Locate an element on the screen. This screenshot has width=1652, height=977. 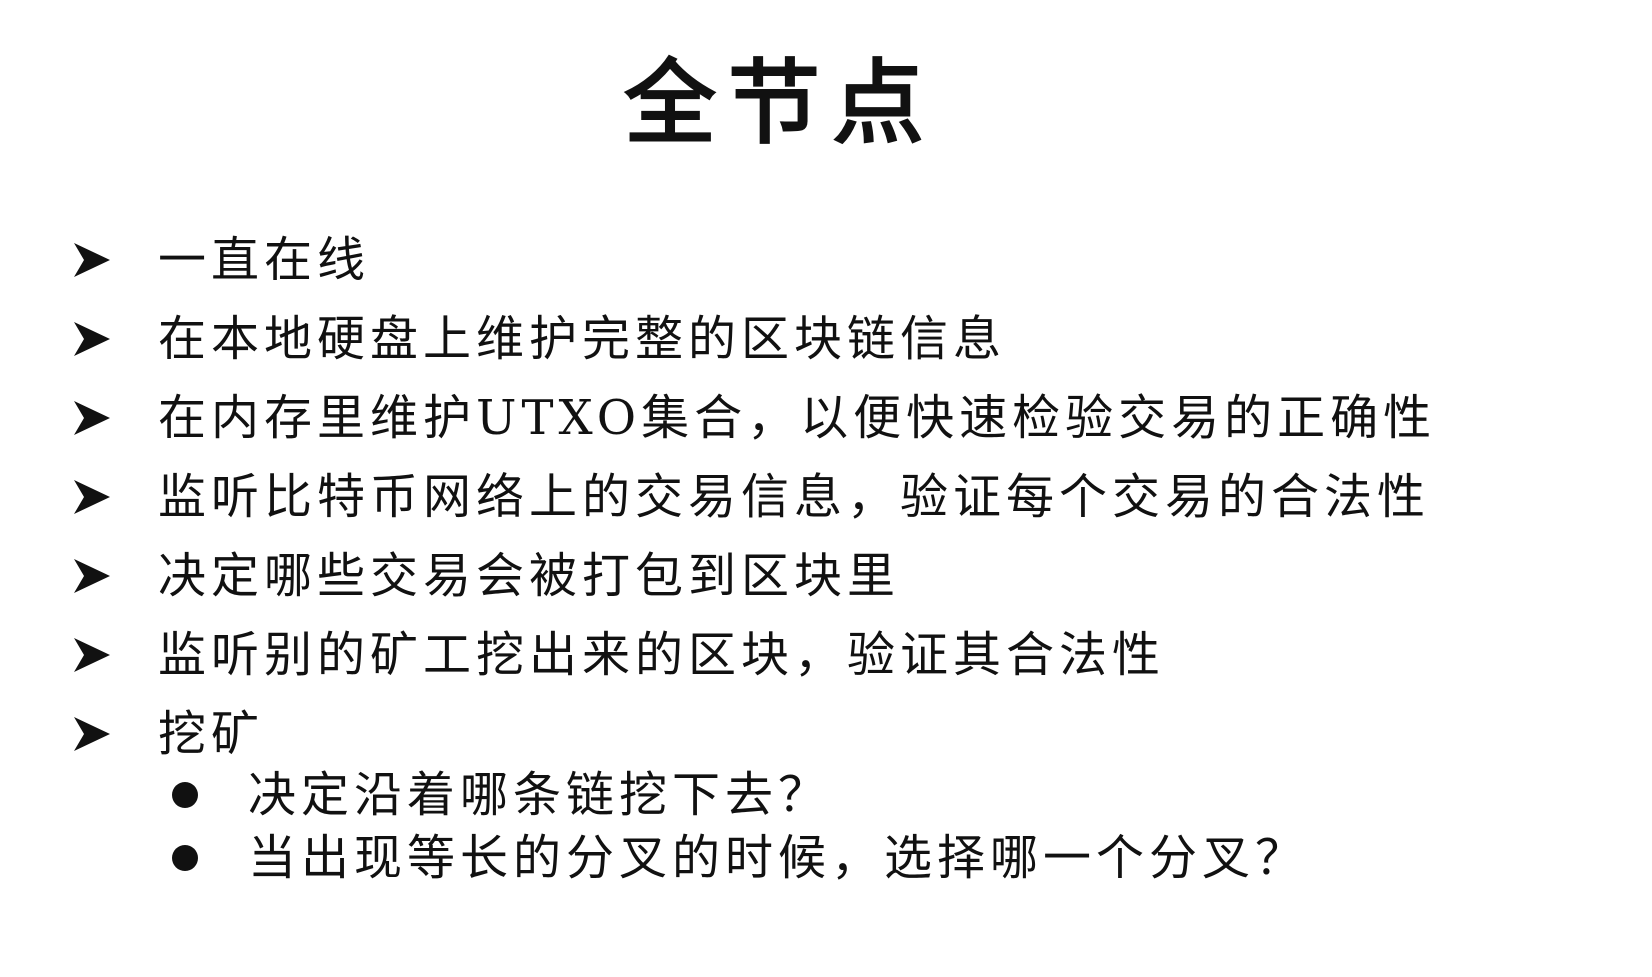
bullet-item: 在内存里维护UTXO集合，以便快速检验交易的正确性 is located at coordinates (754, 417).